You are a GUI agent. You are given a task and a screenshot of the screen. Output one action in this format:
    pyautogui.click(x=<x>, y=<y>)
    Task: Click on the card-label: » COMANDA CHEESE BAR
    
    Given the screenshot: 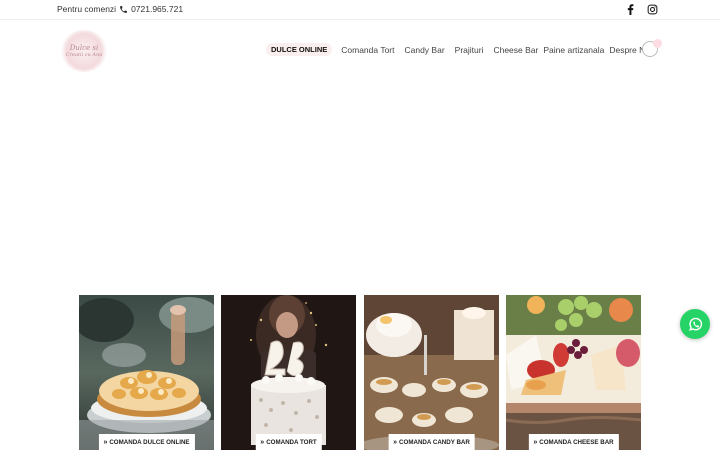 What is the action you would take?
    pyautogui.click(x=573, y=442)
    